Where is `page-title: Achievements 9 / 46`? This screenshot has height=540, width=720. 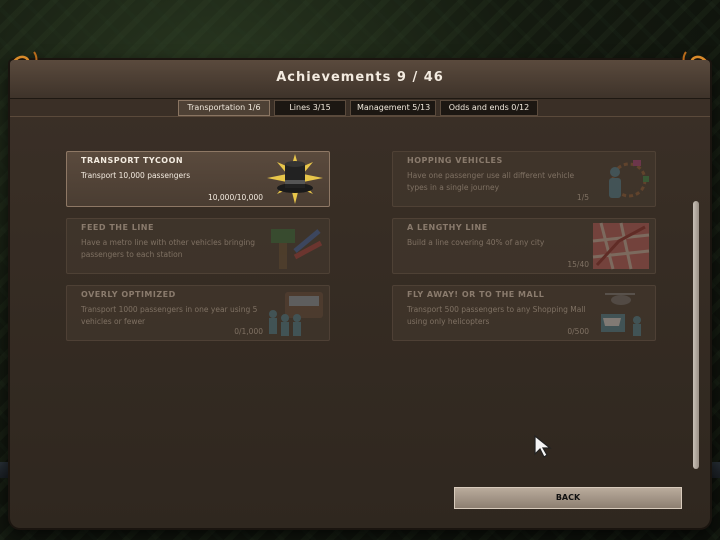 page-title: Achievements 9 / 46 is located at coordinates (360, 77).